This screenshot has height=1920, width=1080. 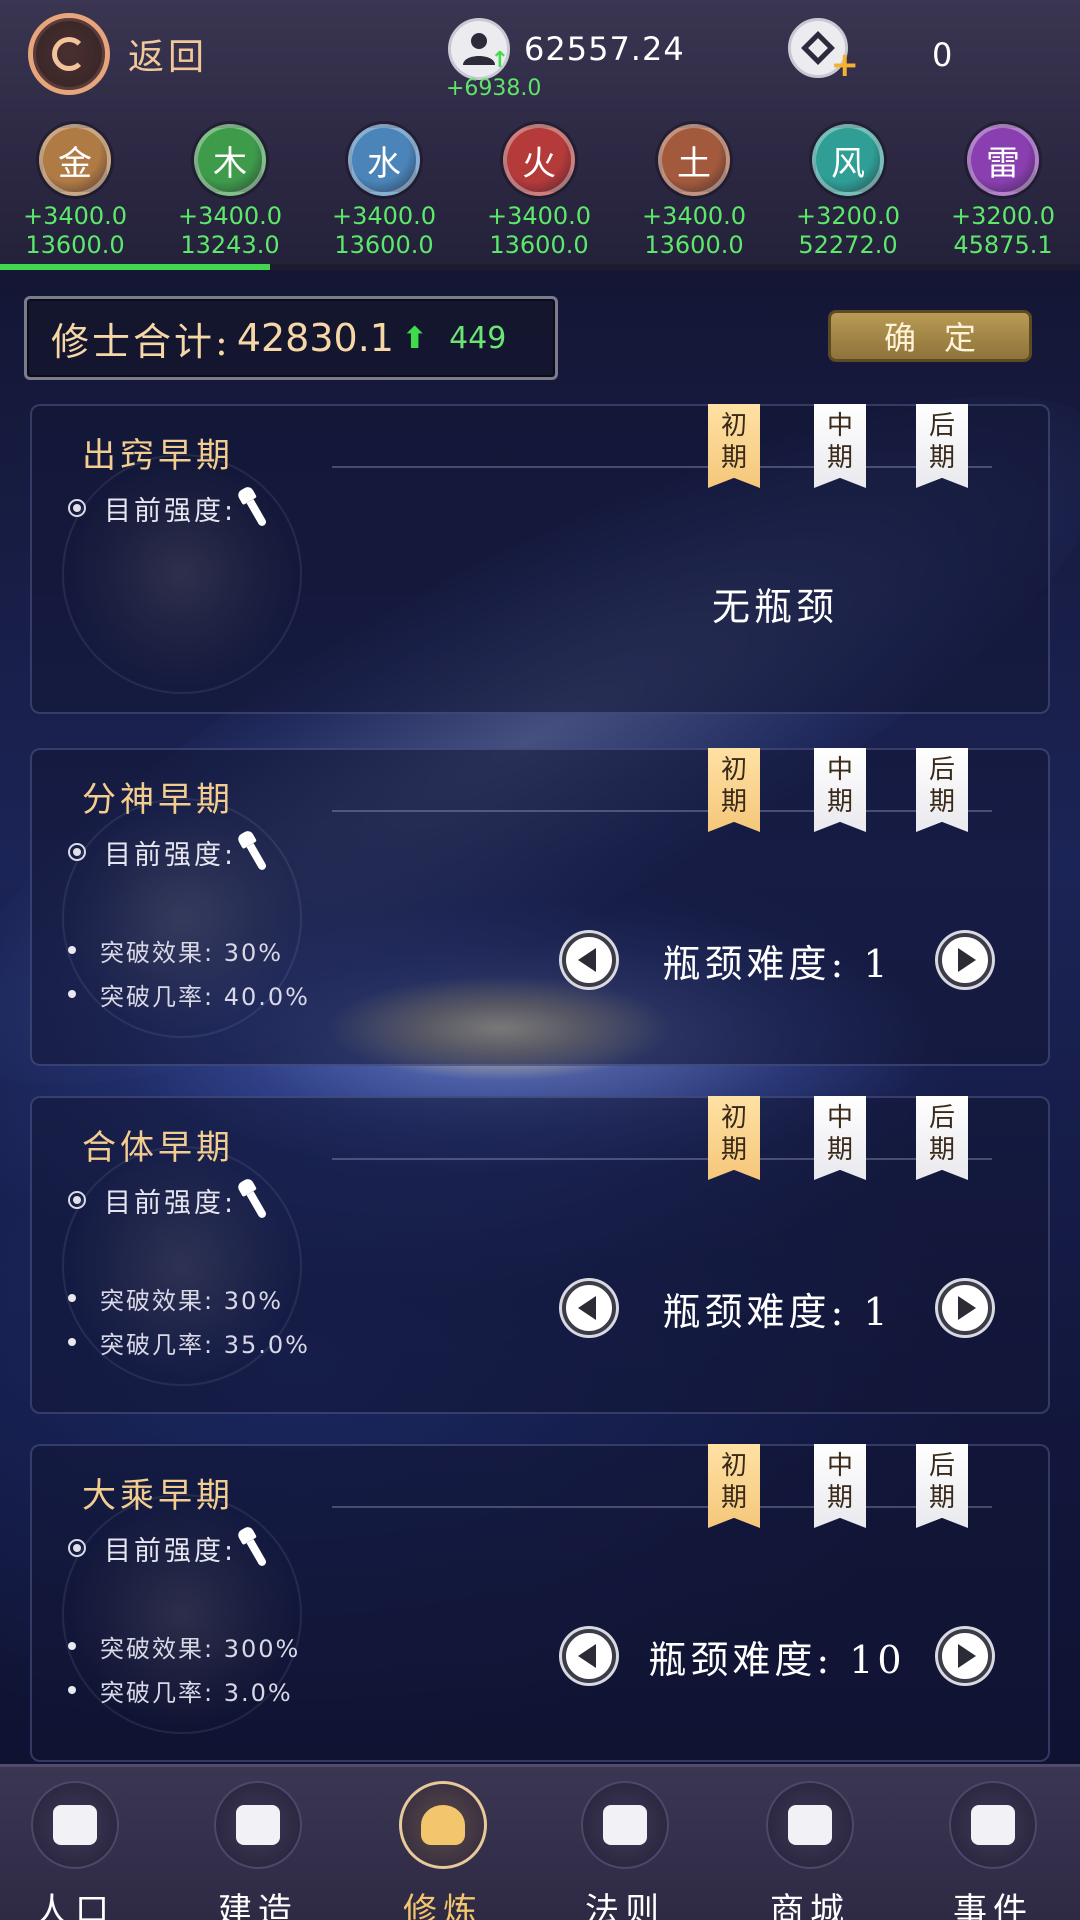 What do you see at coordinates (775, 607) in the screenshot?
I see `no-bottleneck-label: 无瓶颈` at bounding box center [775, 607].